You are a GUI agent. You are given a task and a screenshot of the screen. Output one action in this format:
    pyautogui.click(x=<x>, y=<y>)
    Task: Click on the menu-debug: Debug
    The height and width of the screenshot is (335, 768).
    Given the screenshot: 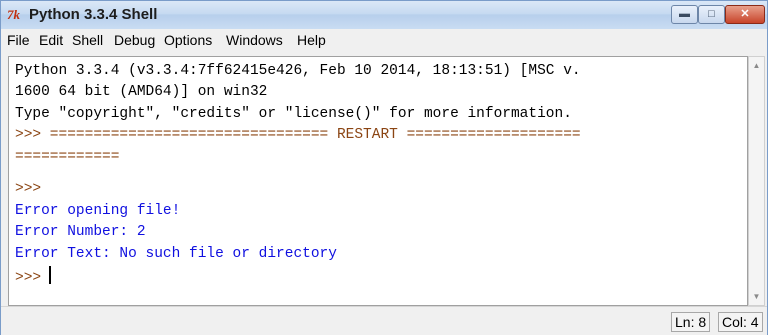 What is the action you would take?
    pyautogui.click(x=134, y=40)
    